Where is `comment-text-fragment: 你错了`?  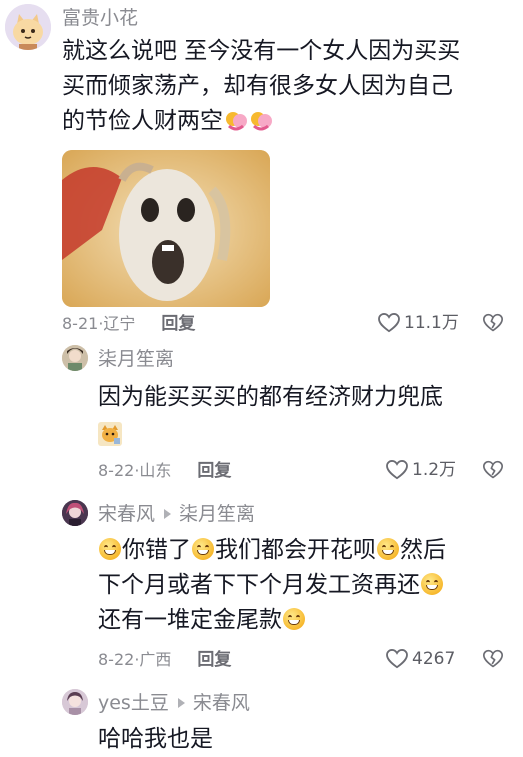 comment-text-fragment: 你错了 is located at coordinates (156, 550).